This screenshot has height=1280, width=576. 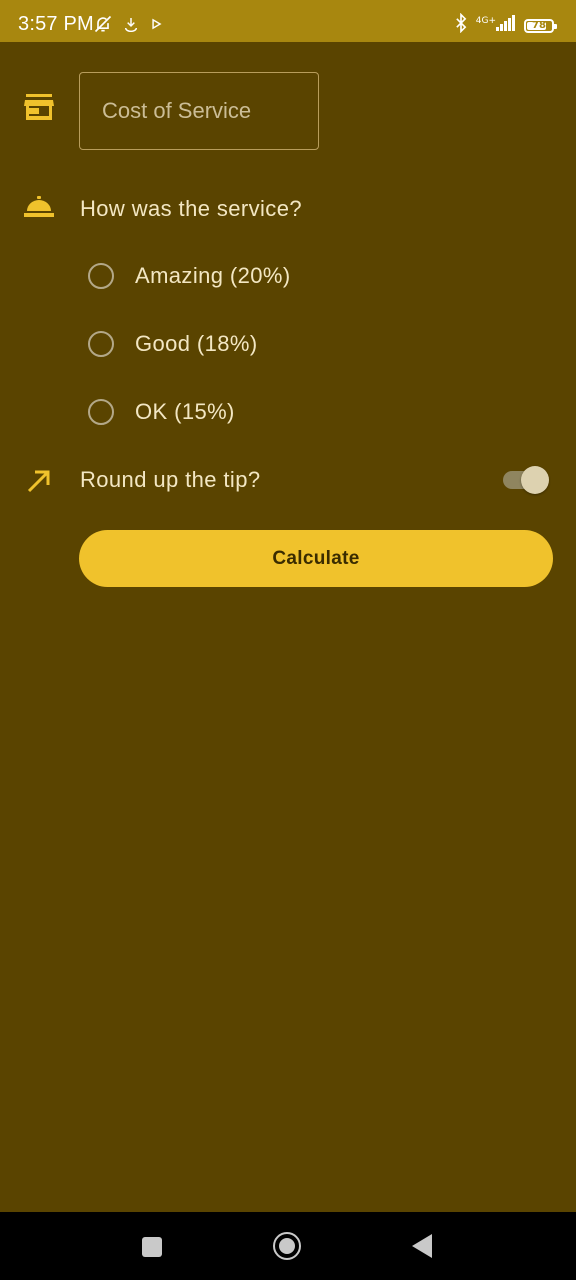 What do you see at coordinates (156, 26) in the screenshot?
I see `play-icon` at bounding box center [156, 26].